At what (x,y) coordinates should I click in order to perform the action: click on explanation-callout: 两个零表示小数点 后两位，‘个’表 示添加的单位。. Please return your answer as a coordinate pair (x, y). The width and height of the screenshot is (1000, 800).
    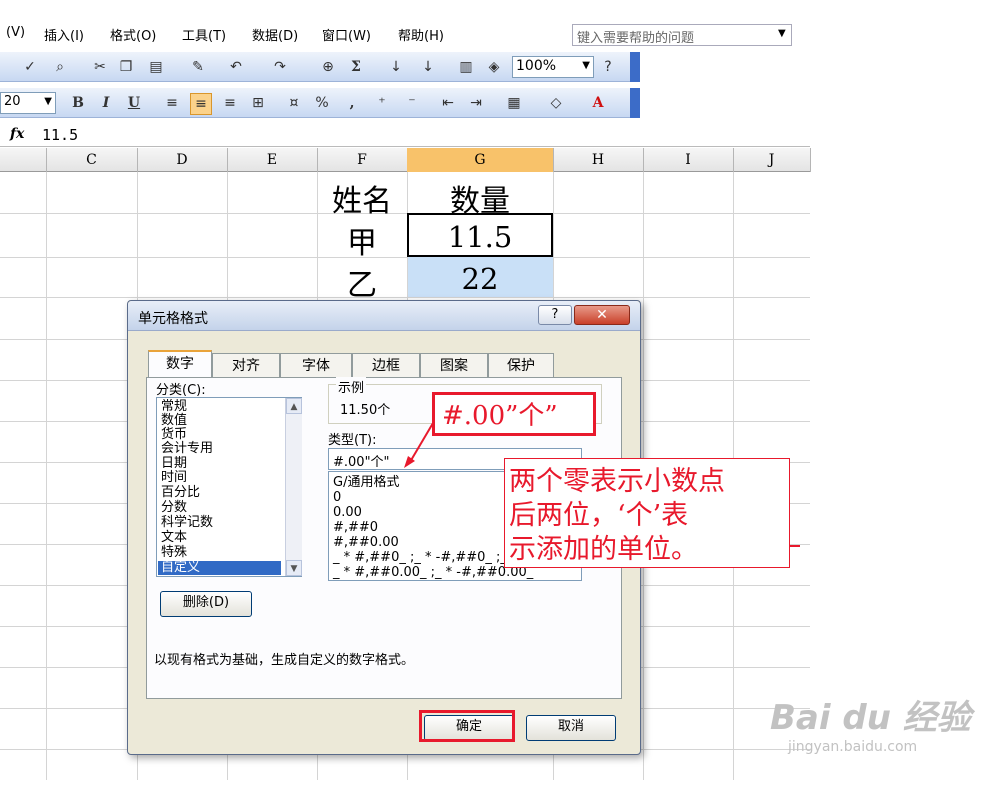
    Looking at the image, I should click on (647, 513).